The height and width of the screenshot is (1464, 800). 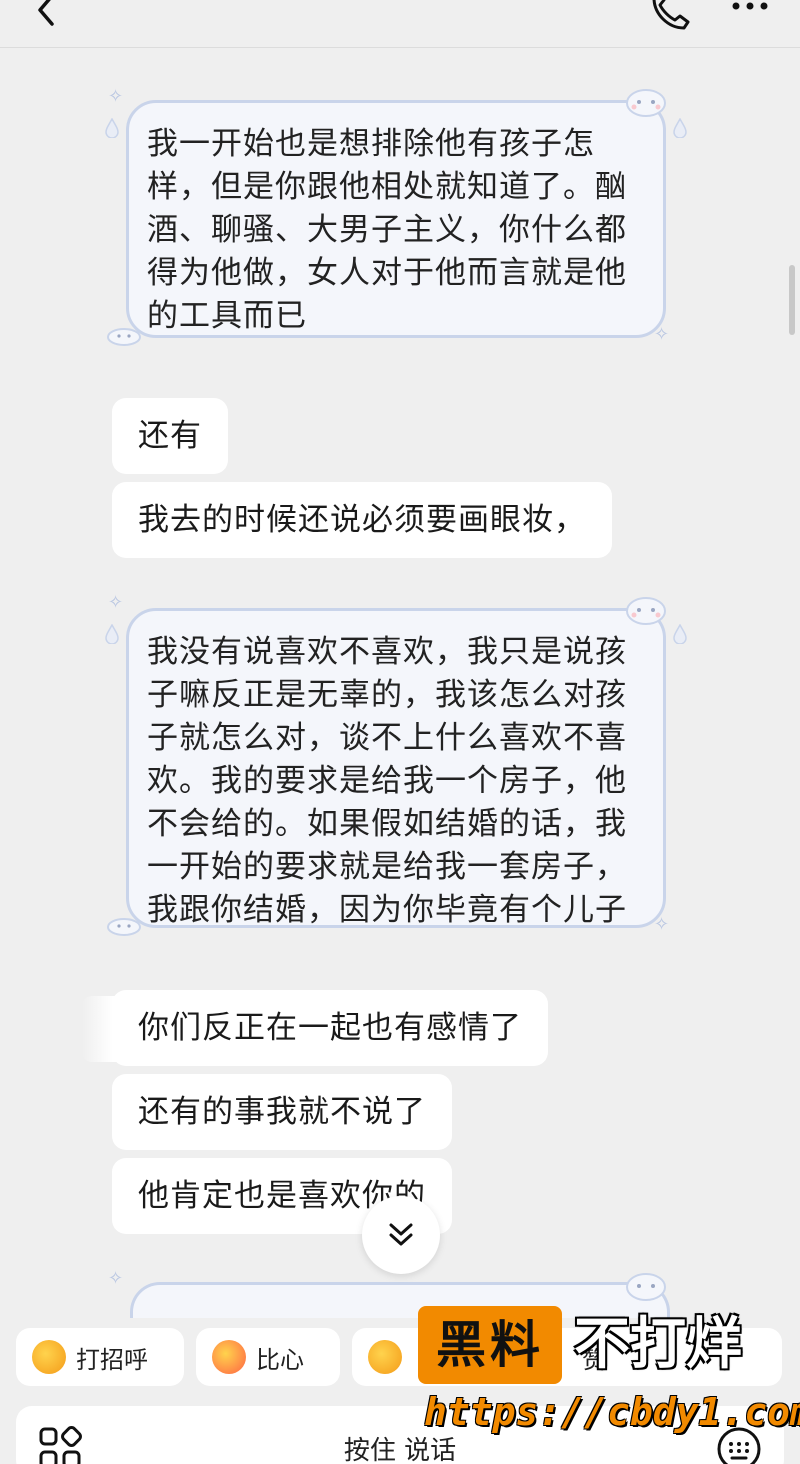 I want to click on watermark: 黑料 不打烊 https://cbdy1.com, so click(x=609, y=1381).